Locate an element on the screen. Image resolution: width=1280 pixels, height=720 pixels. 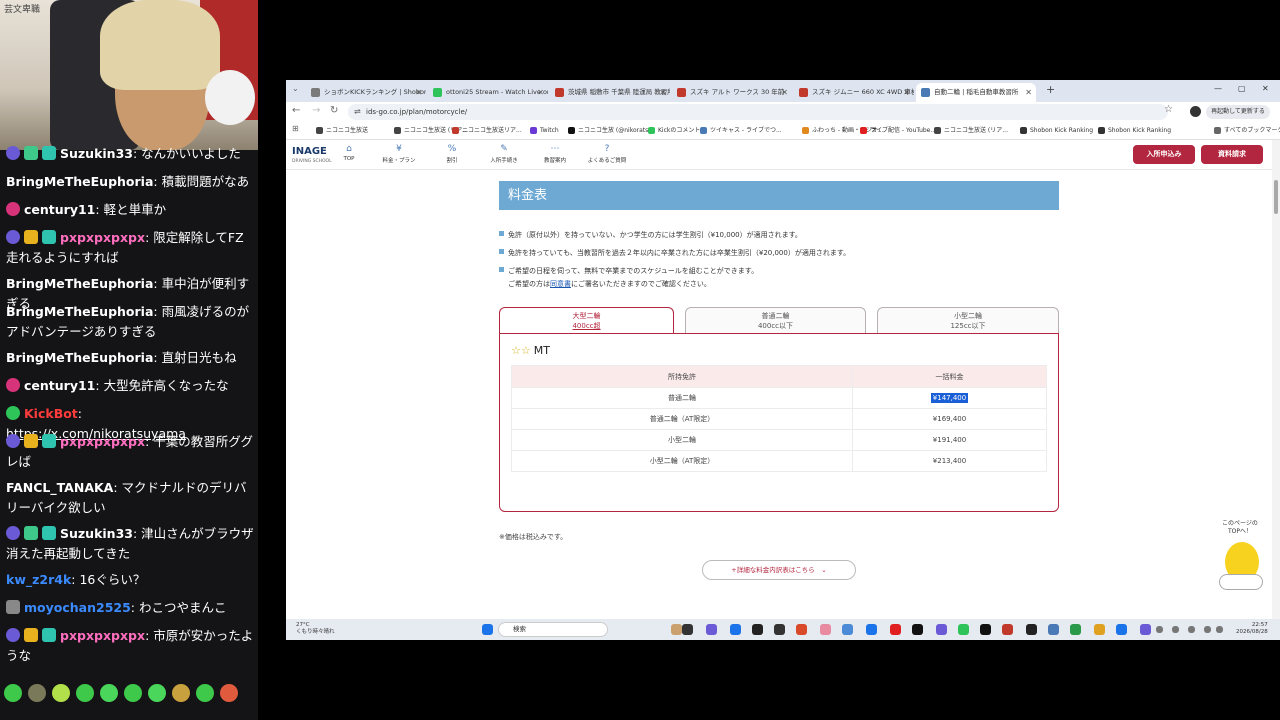
close-window-icon: ✕ is located at coordinates (1265, 88).